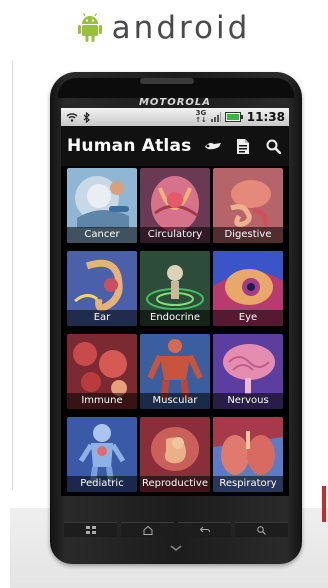 This screenshot has width=328, height=588. What do you see at coordinates (175, 454) in the screenshot?
I see `tile-reproductive: Reproductive` at bounding box center [175, 454].